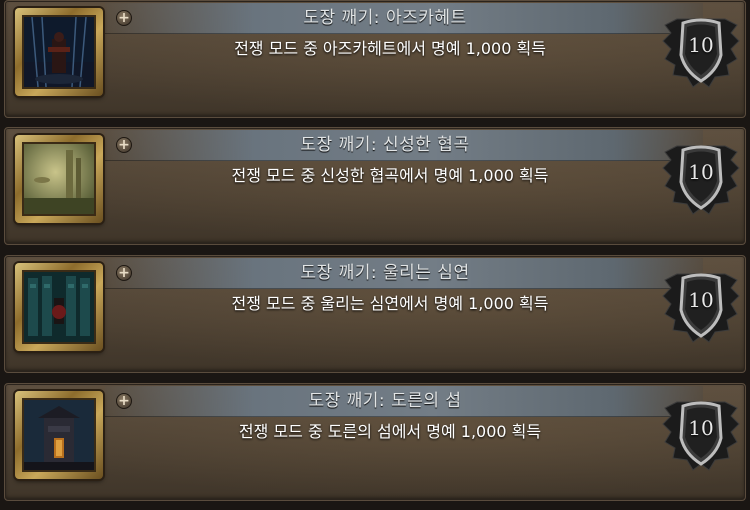 The image size is (750, 510). Describe the element at coordinates (385, 401) in the screenshot. I see `achievement-title: 도장 깨기: 도른의 섬` at that location.